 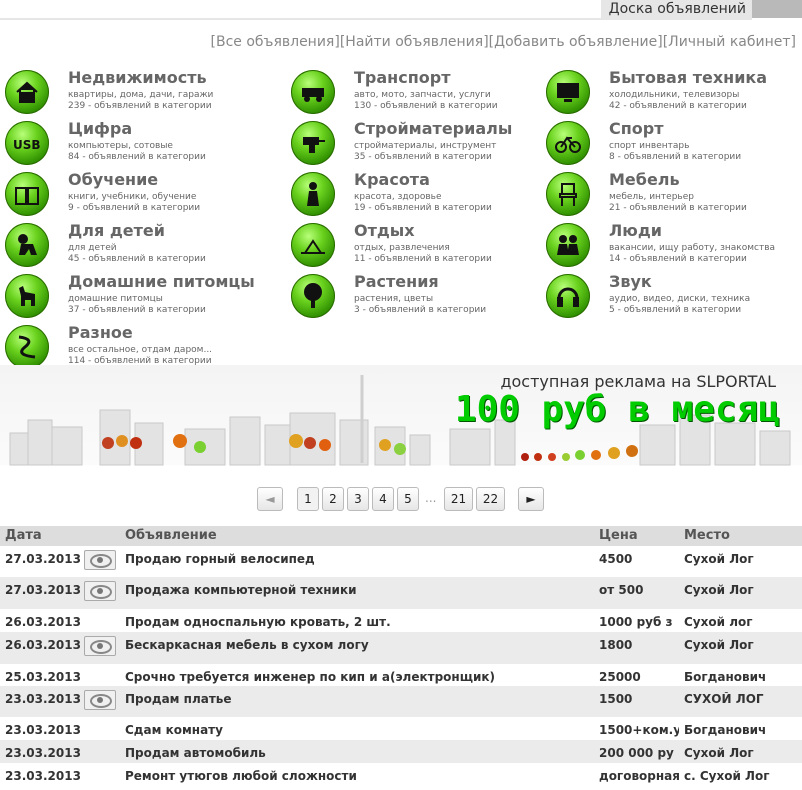 I want to click on table-header: Дата Объявление Цена Место, so click(x=401, y=536).